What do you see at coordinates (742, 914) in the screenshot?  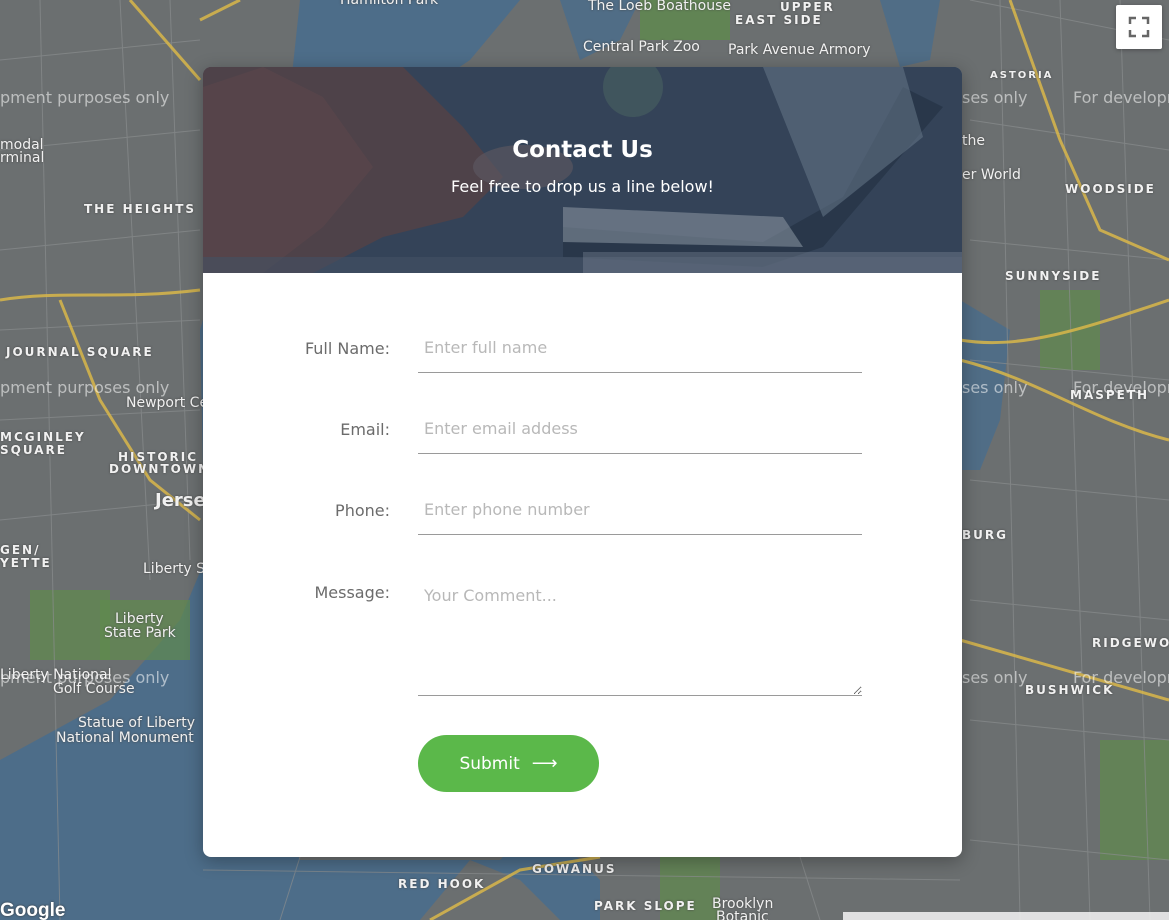 I see `map-label: Botanic` at bounding box center [742, 914].